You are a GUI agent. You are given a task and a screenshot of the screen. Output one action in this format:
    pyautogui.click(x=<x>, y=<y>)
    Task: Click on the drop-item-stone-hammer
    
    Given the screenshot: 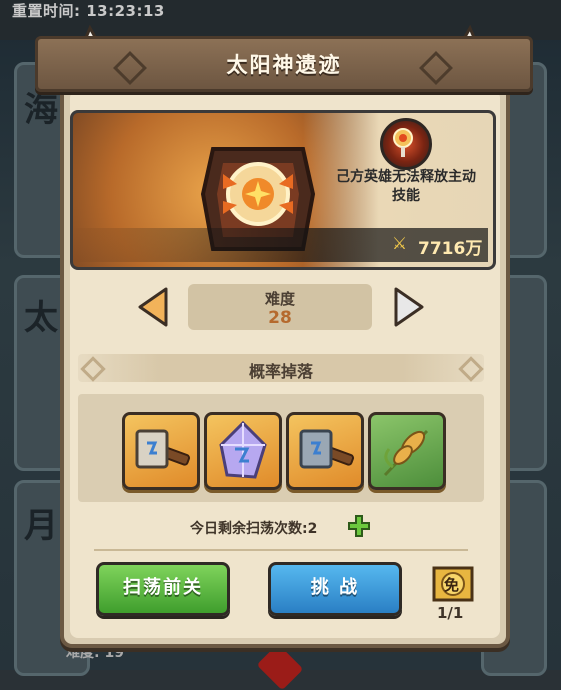 What is the action you would take?
    pyautogui.click(x=161, y=451)
    